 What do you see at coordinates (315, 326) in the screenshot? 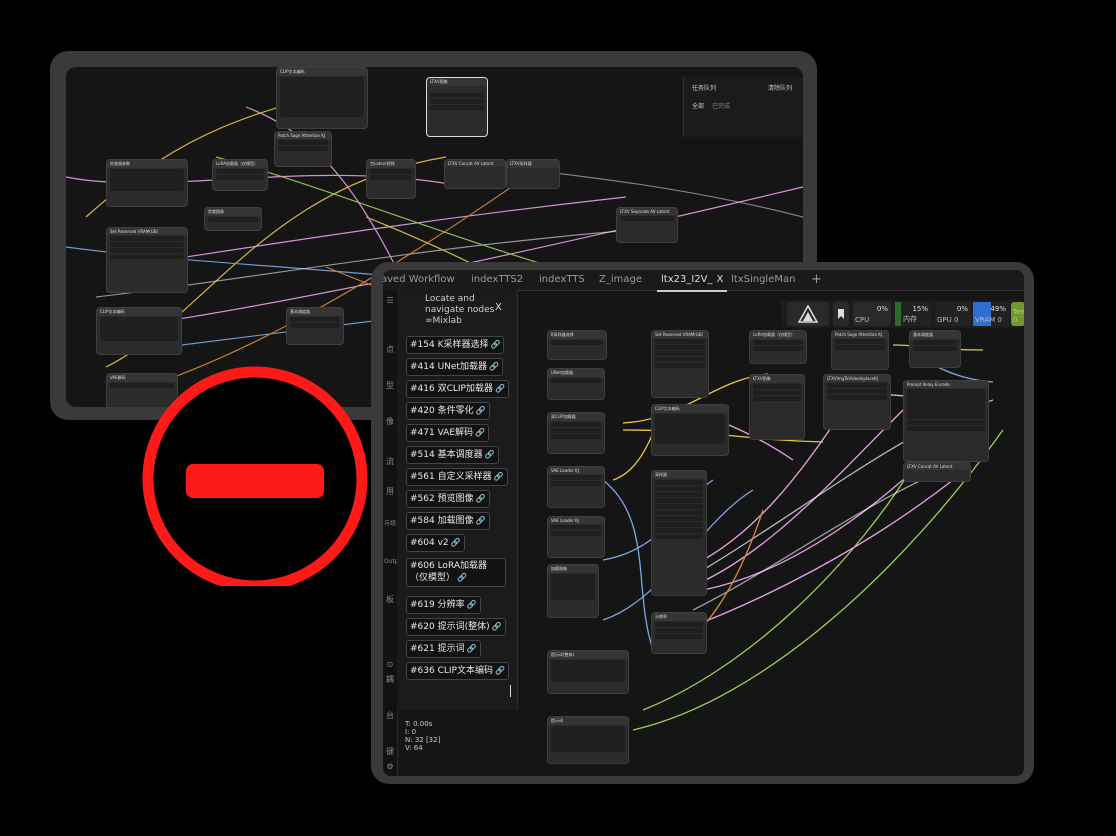
I see `back-node-scheduler: 基本调度器` at bounding box center [315, 326].